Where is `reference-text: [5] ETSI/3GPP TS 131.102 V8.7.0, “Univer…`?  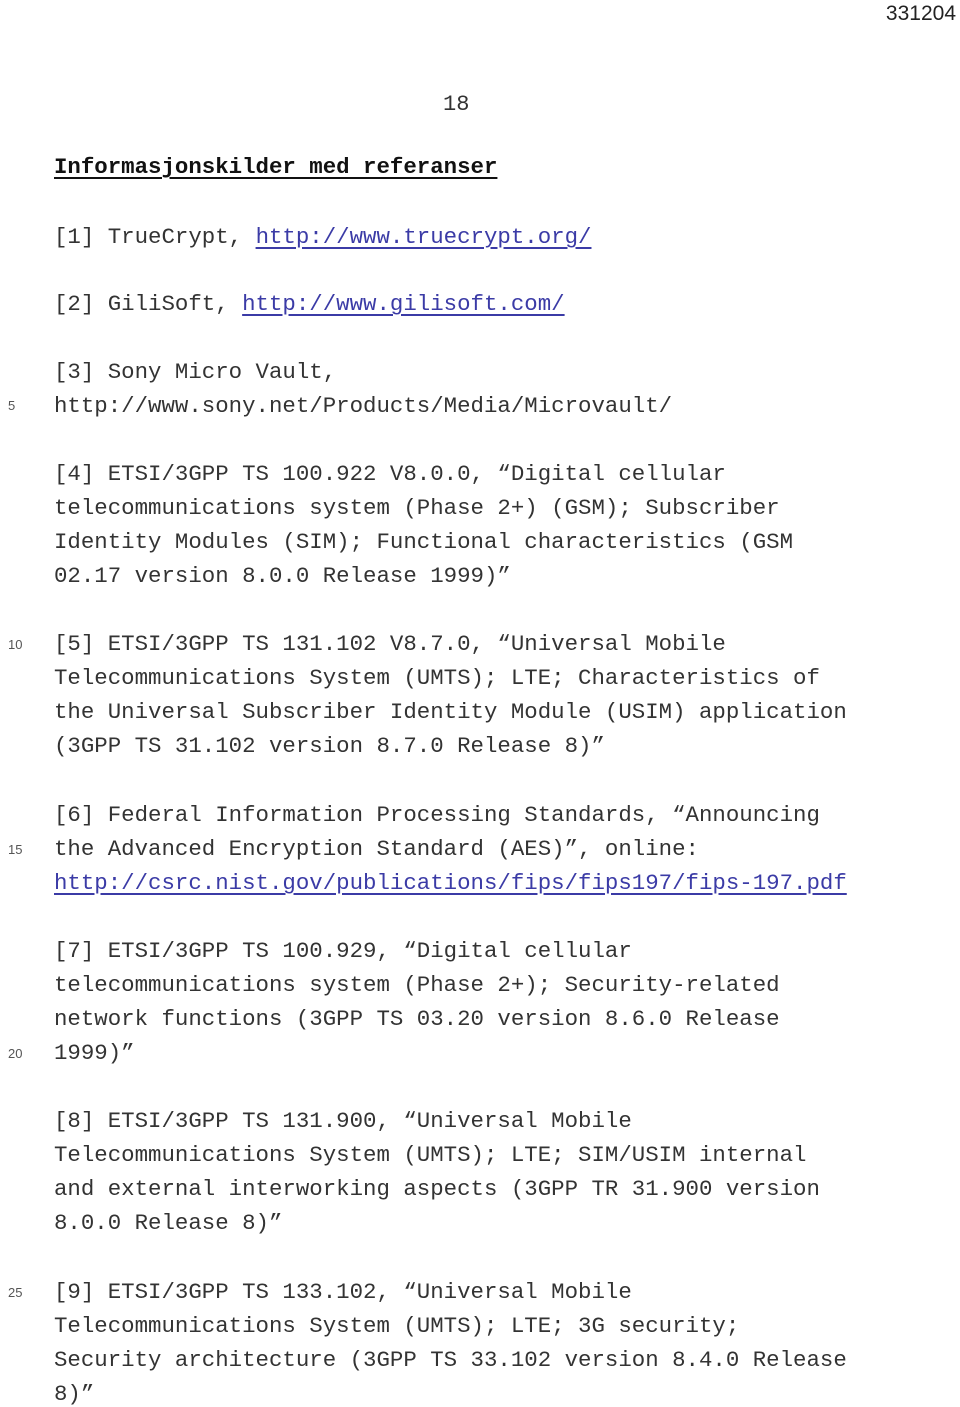 reference-text: [5] ETSI/3GPP TS 131.102 V8.7.0, “Univer… is located at coordinates (390, 644).